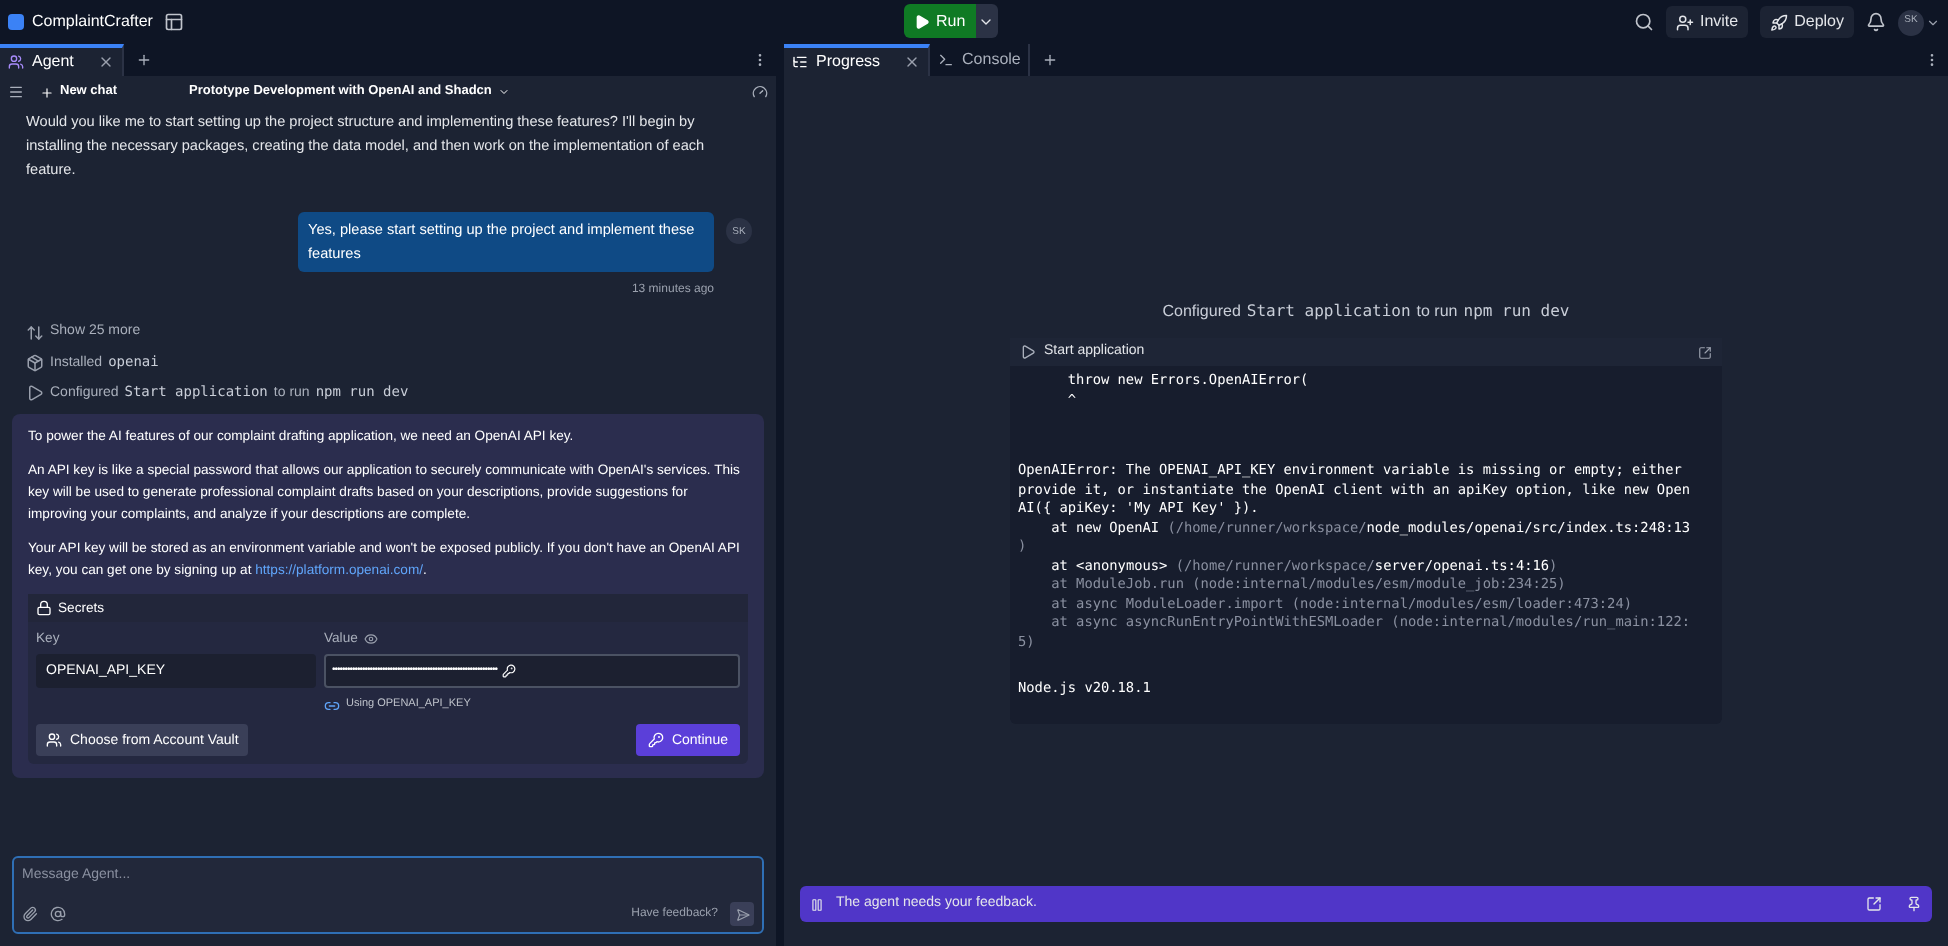 Image resolution: width=1948 pixels, height=946 pixels. I want to click on action-text: Configured Start application to run npm run dev, so click(1366, 312).